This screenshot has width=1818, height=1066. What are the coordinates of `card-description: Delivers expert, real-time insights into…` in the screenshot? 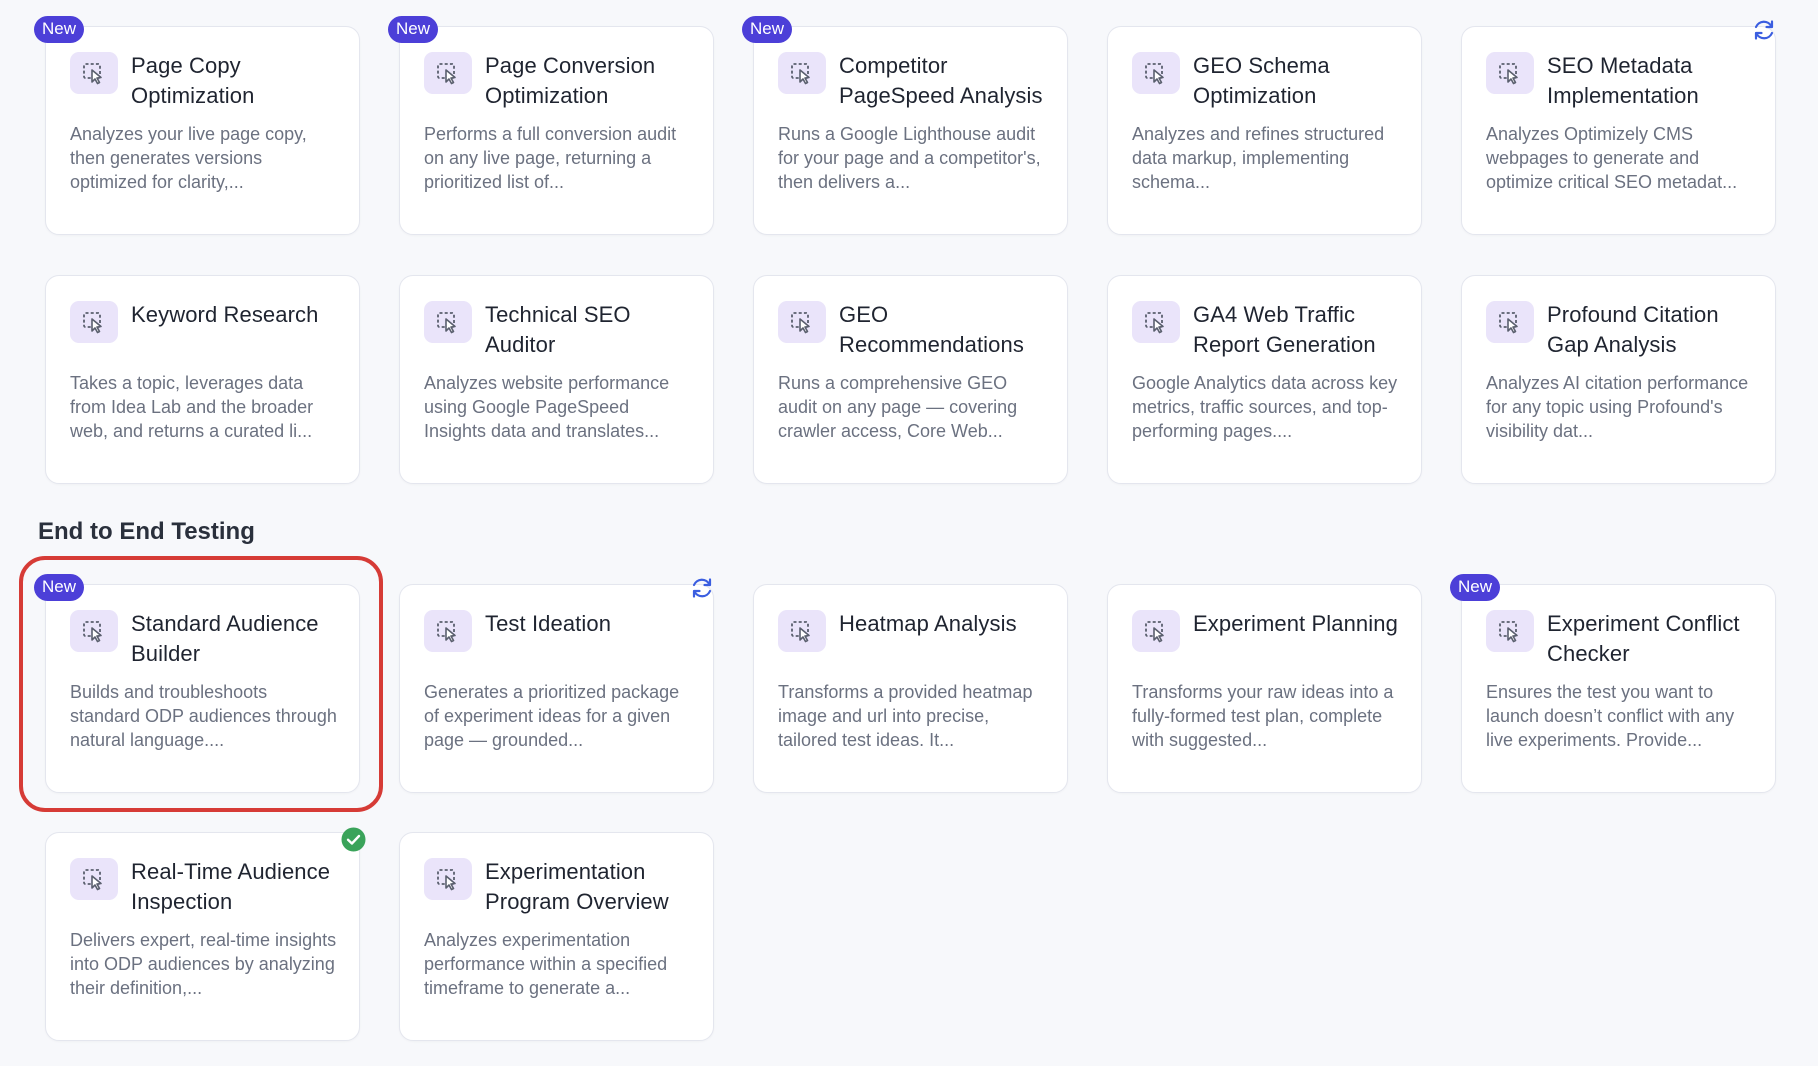 It's located at (203, 964).